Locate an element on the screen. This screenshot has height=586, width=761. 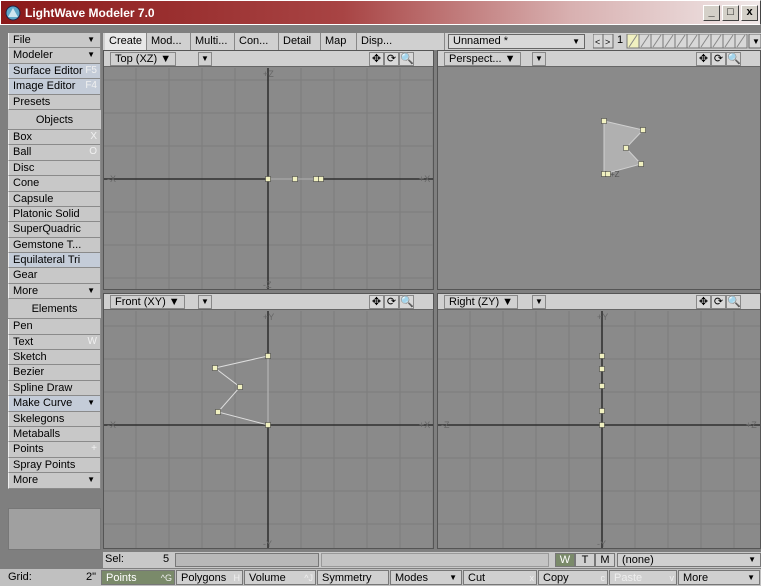
equilateral-tri-button: Equilateral Tri is located at coordinates (54, 261).